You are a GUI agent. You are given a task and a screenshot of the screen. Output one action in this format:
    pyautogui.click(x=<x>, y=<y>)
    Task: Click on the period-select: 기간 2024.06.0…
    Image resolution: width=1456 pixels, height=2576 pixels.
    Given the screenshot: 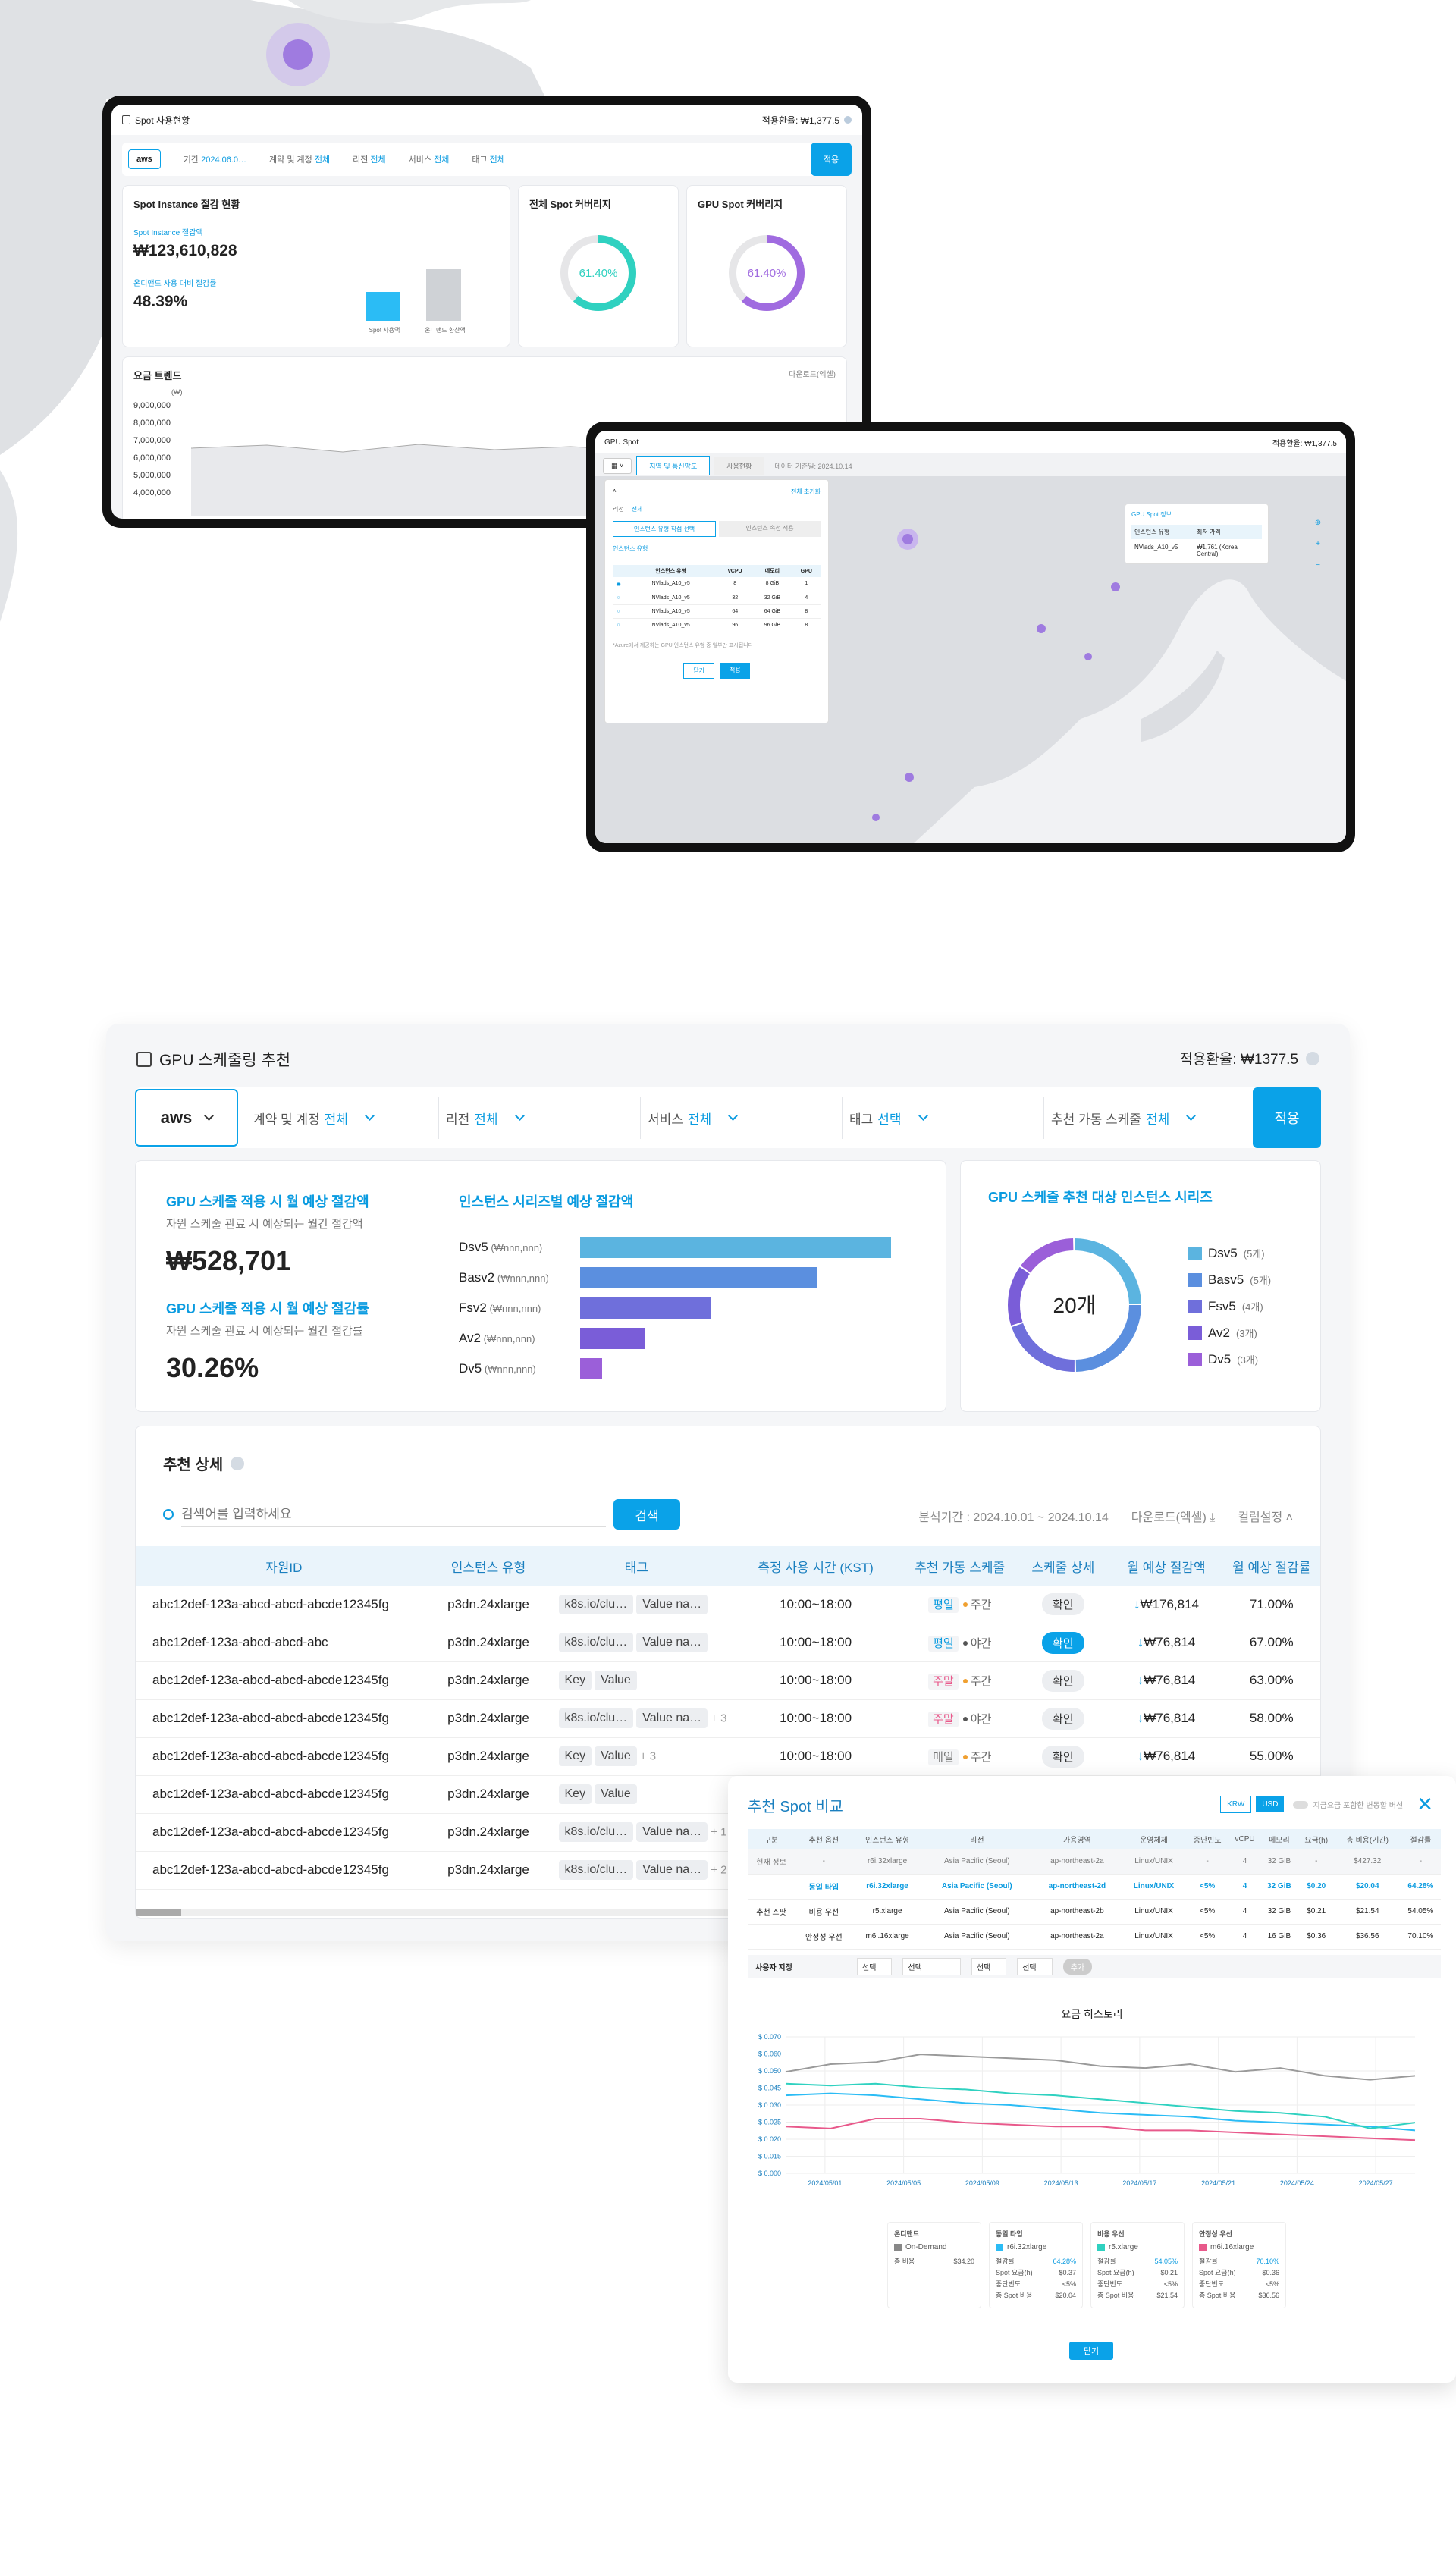 What is the action you would take?
    pyautogui.click(x=215, y=159)
    